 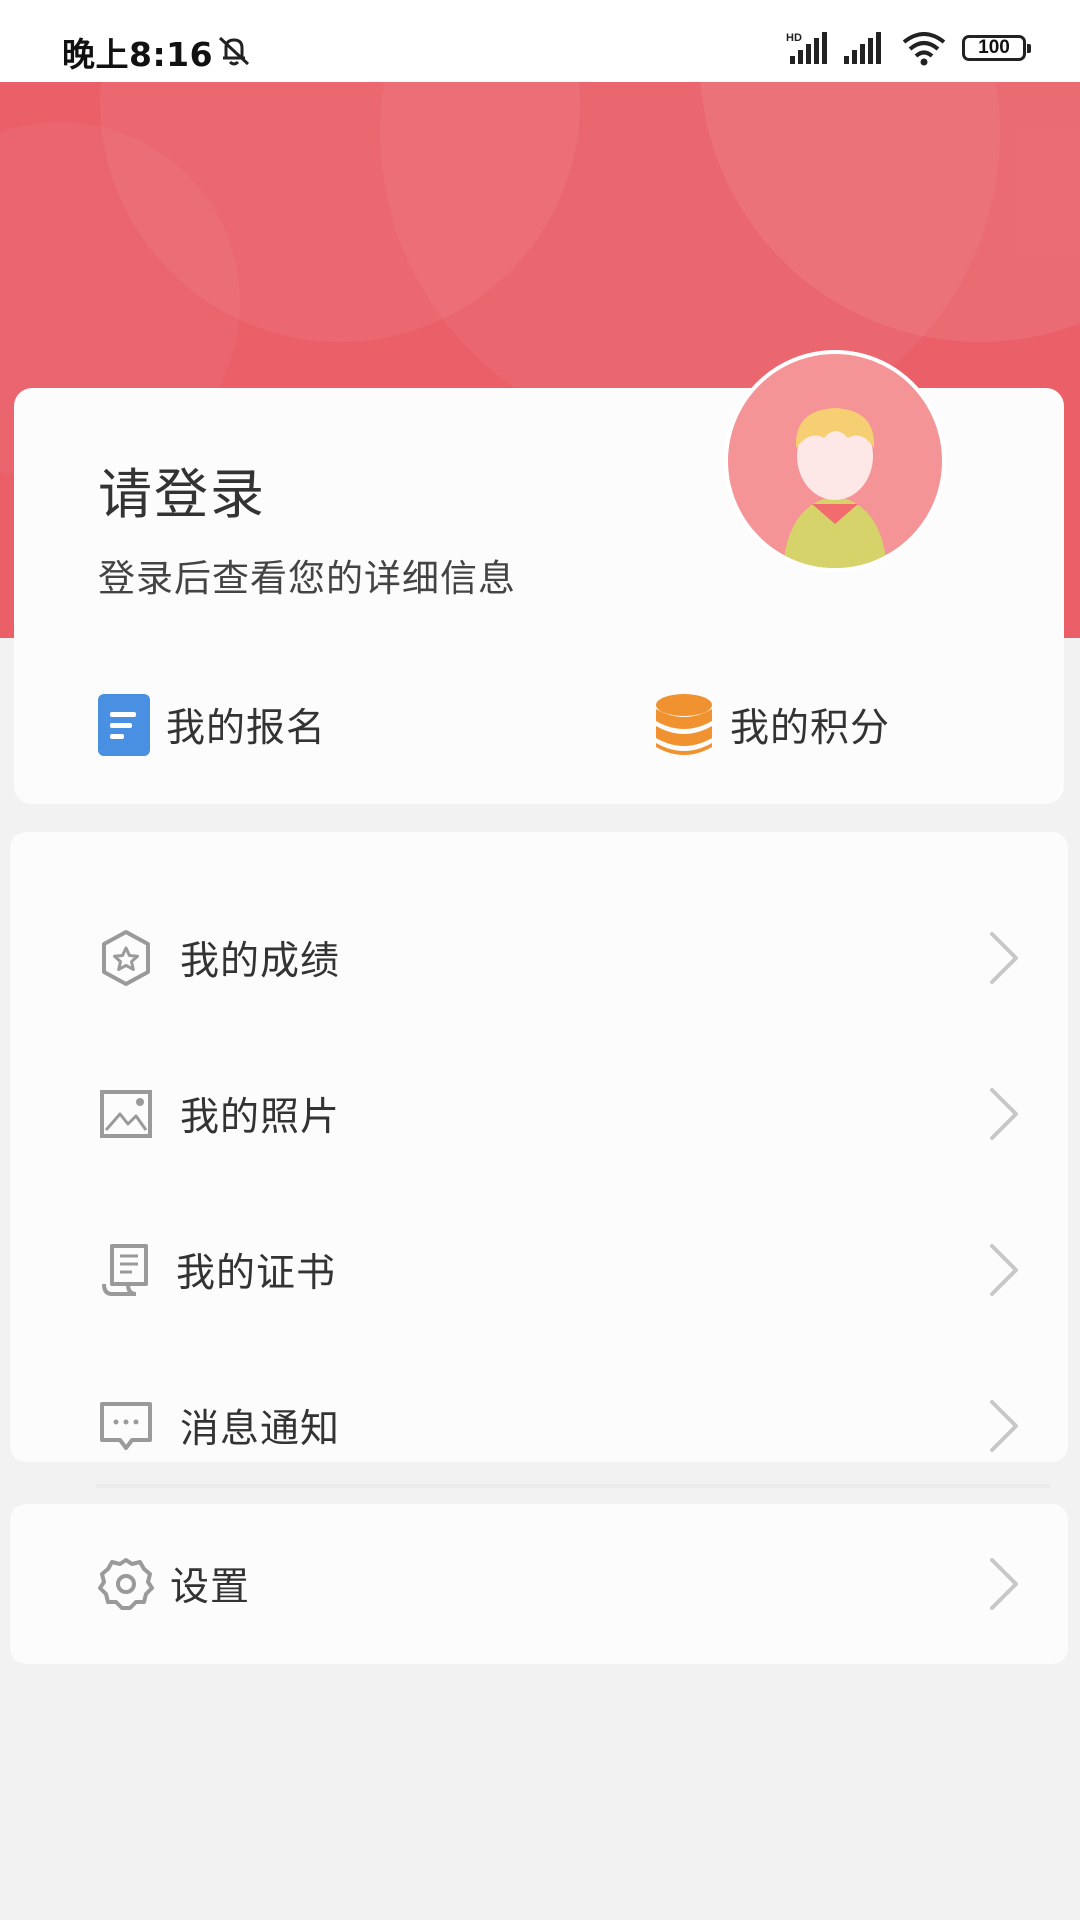 I want to click on menu-item-label: 设置, so click(x=210, y=1587).